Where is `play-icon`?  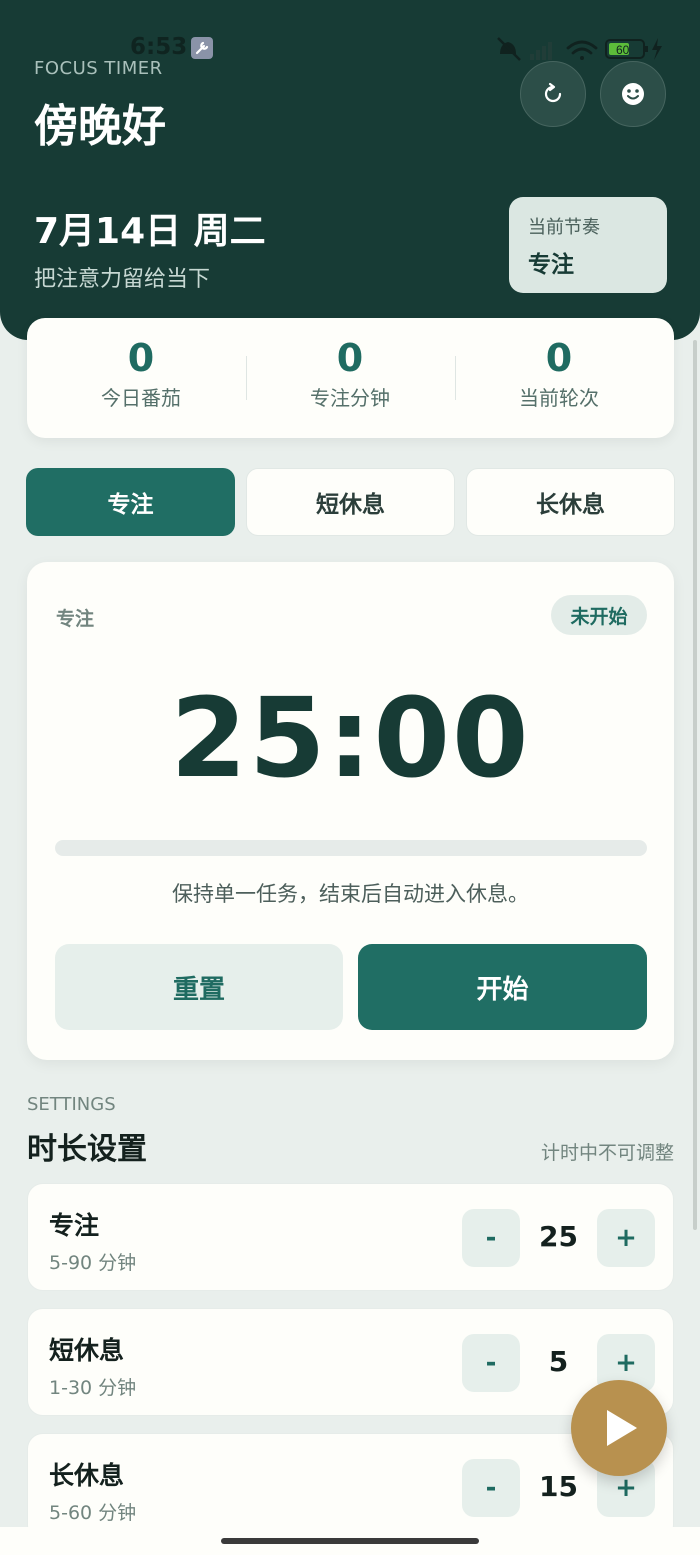
play-icon is located at coordinates (622, 1428).